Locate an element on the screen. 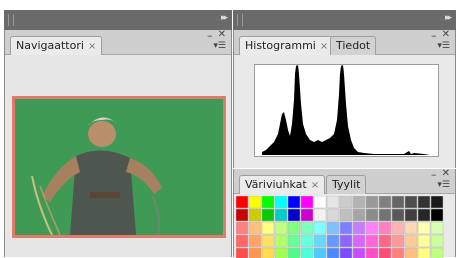 Image resolution: width=458 pixels, height=258 pixels. panel-controls: – ✕ ▾☰ is located at coordinates (216, 41).